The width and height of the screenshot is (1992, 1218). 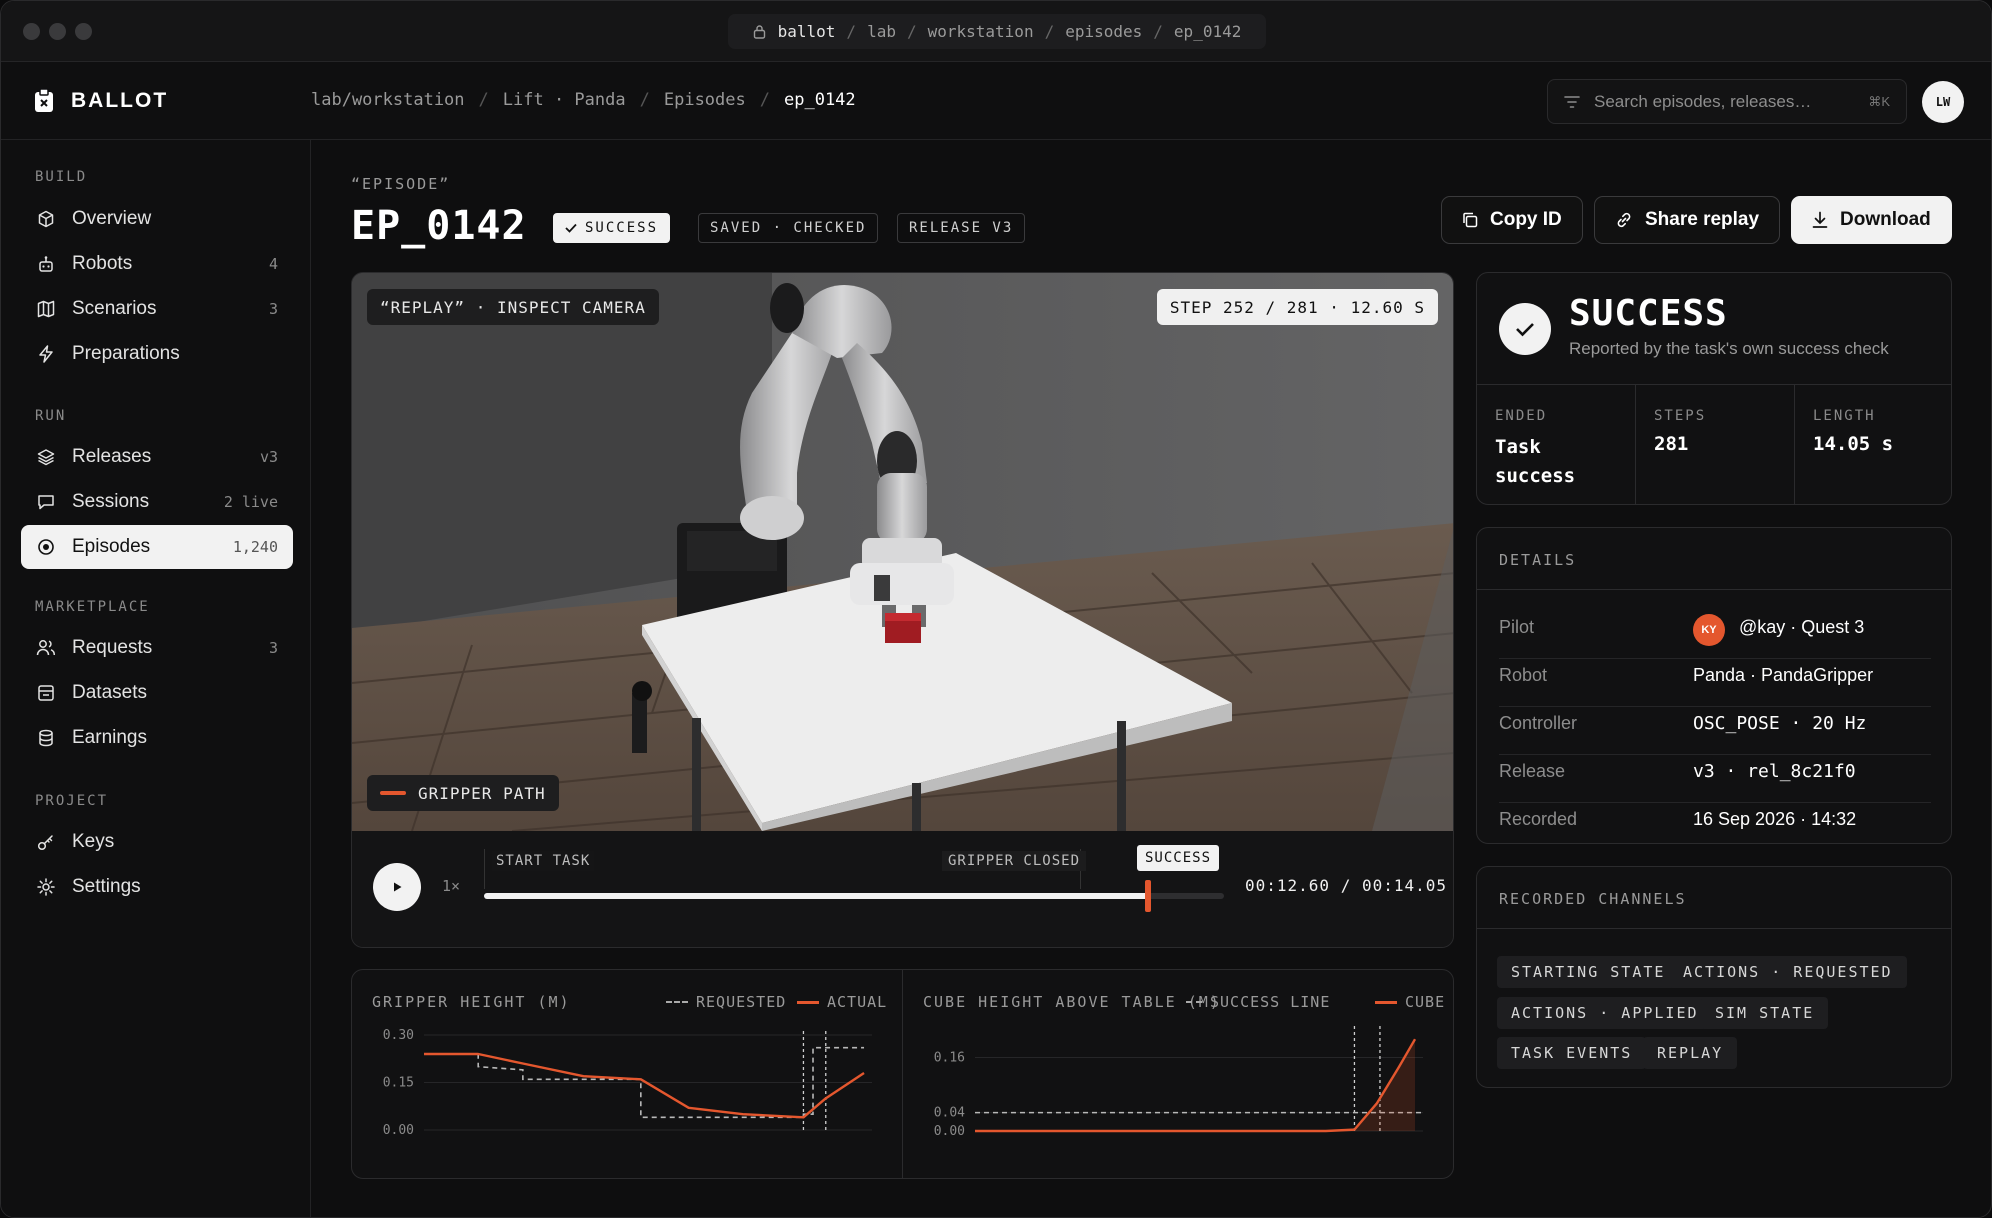 I want to click on minimize-window-button, so click(x=57, y=31).